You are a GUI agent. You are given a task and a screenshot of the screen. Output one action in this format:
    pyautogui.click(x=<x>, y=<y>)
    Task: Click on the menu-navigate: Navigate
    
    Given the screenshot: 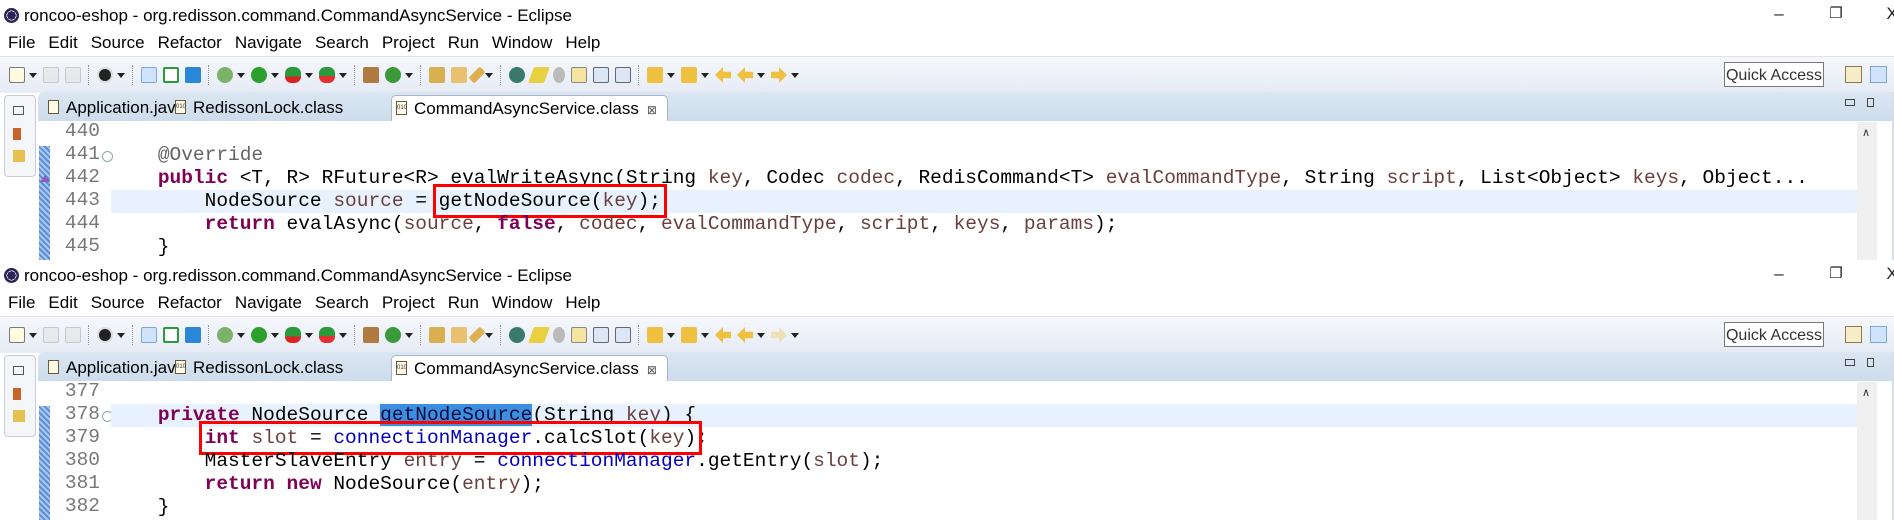 What is the action you would take?
    pyautogui.click(x=268, y=303)
    